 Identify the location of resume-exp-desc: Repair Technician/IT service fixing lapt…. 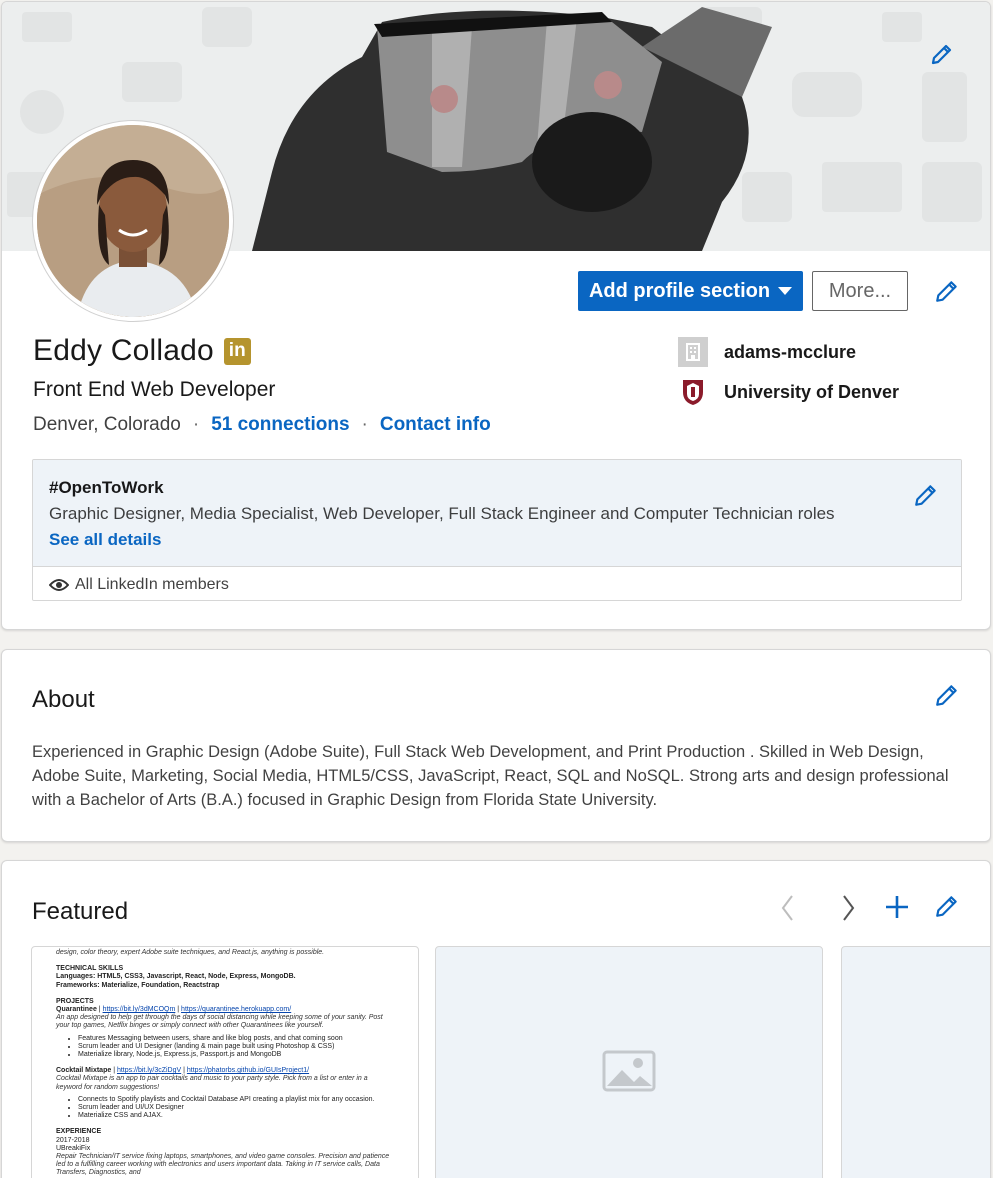
(223, 1165).